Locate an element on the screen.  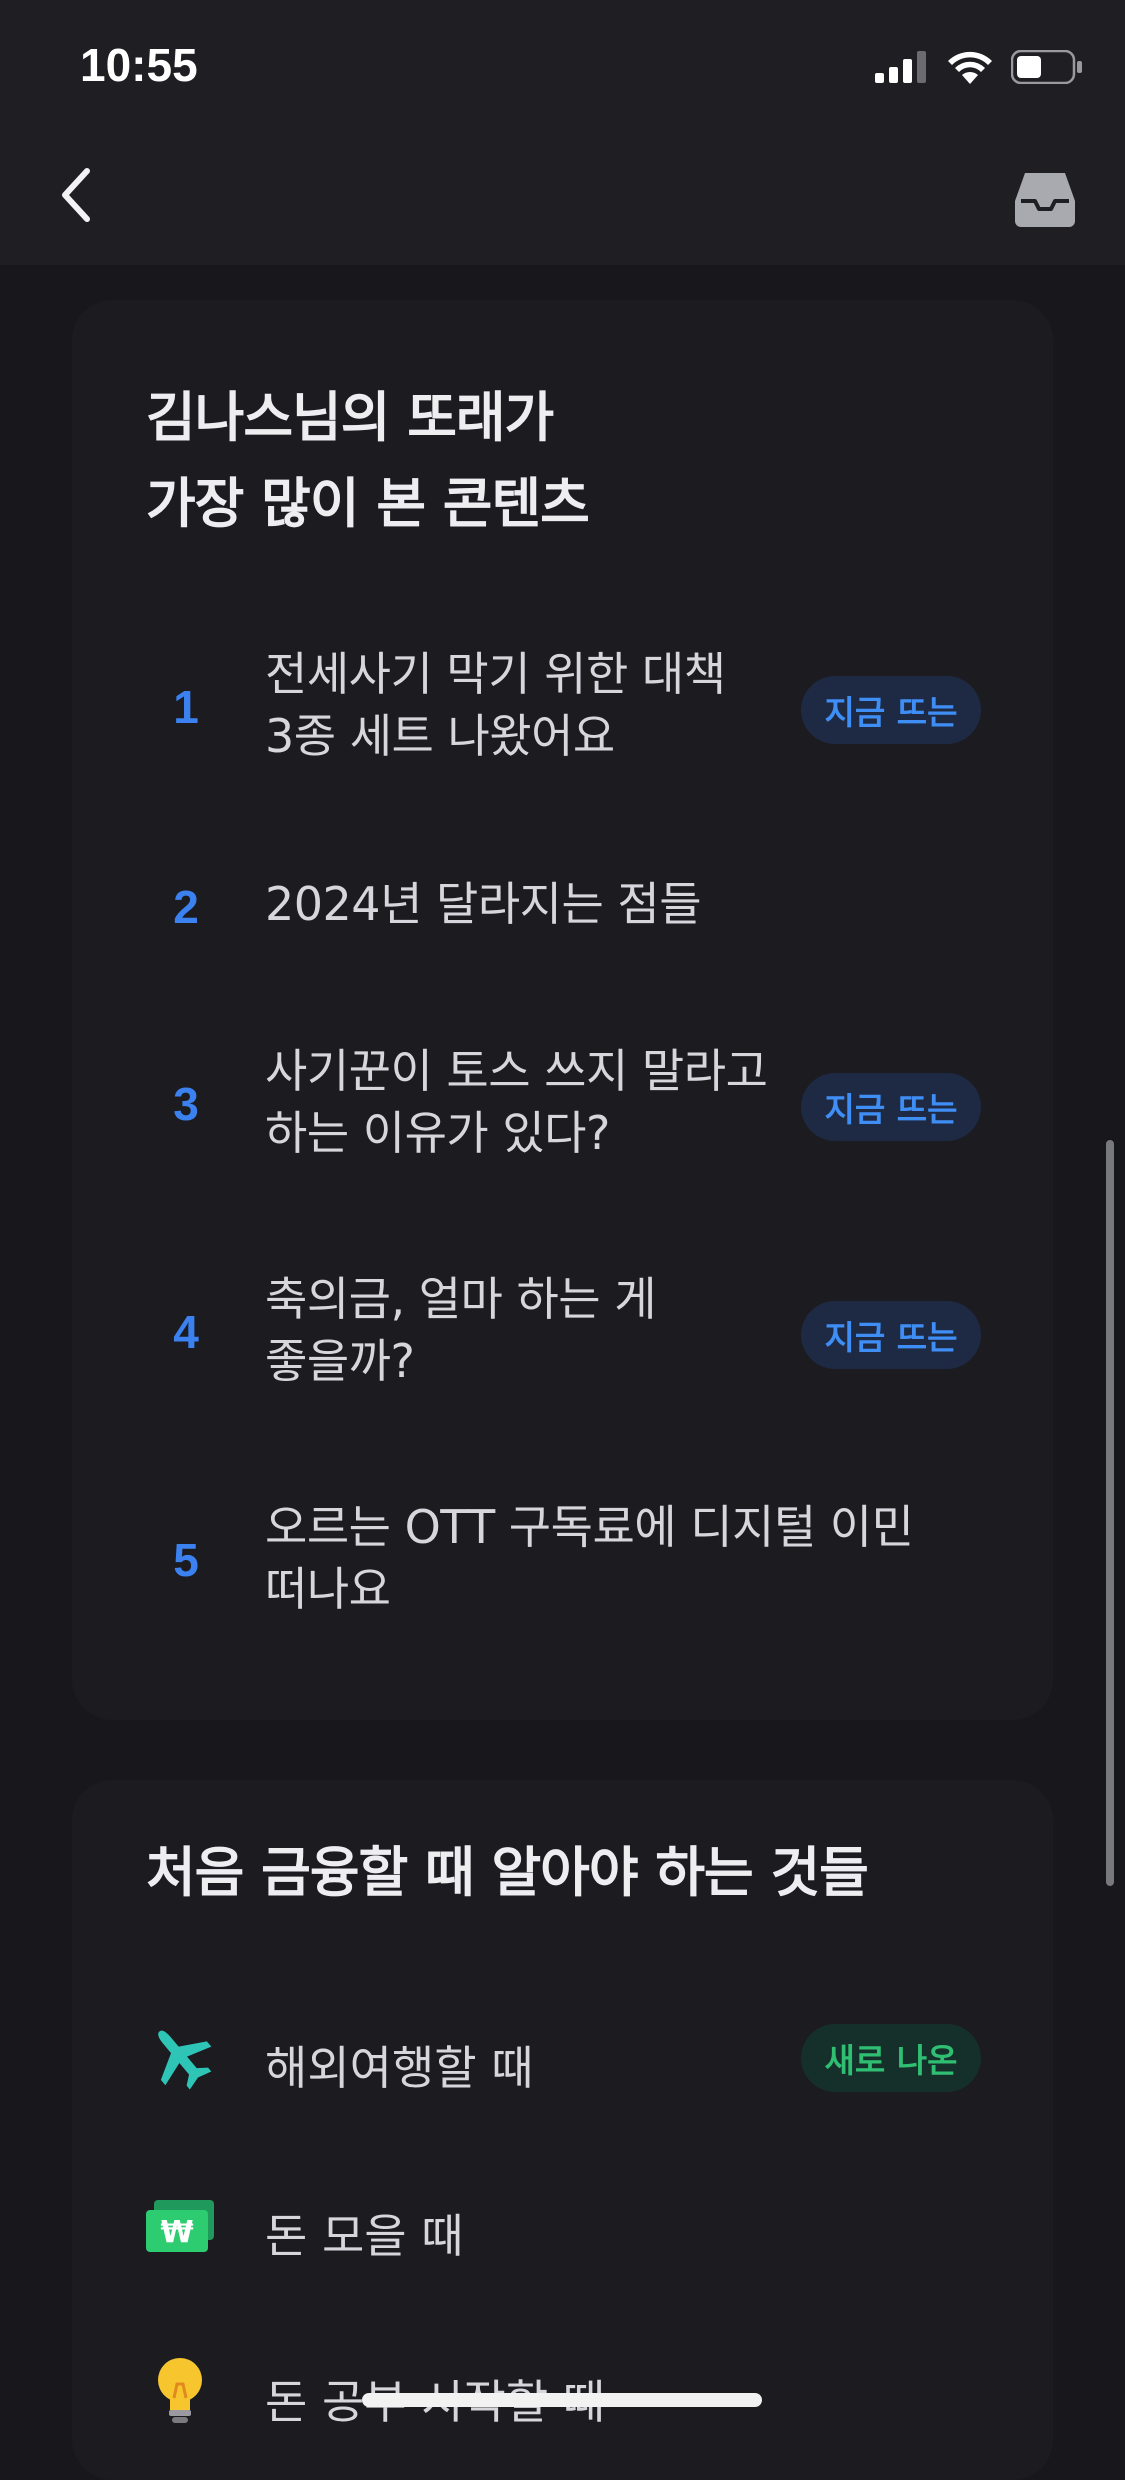
ranked-item-1: 1 전세사기 막기 위한 대책 3종 세트 나왔어요 지금 뜨는 is located at coordinates (562, 705).